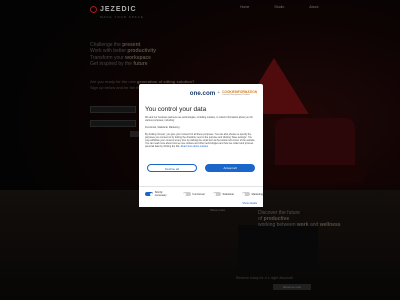  Describe the element at coordinates (160, 194) in the screenshot. I see `toggle-strictly-necessary: Strictly necessary` at that location.